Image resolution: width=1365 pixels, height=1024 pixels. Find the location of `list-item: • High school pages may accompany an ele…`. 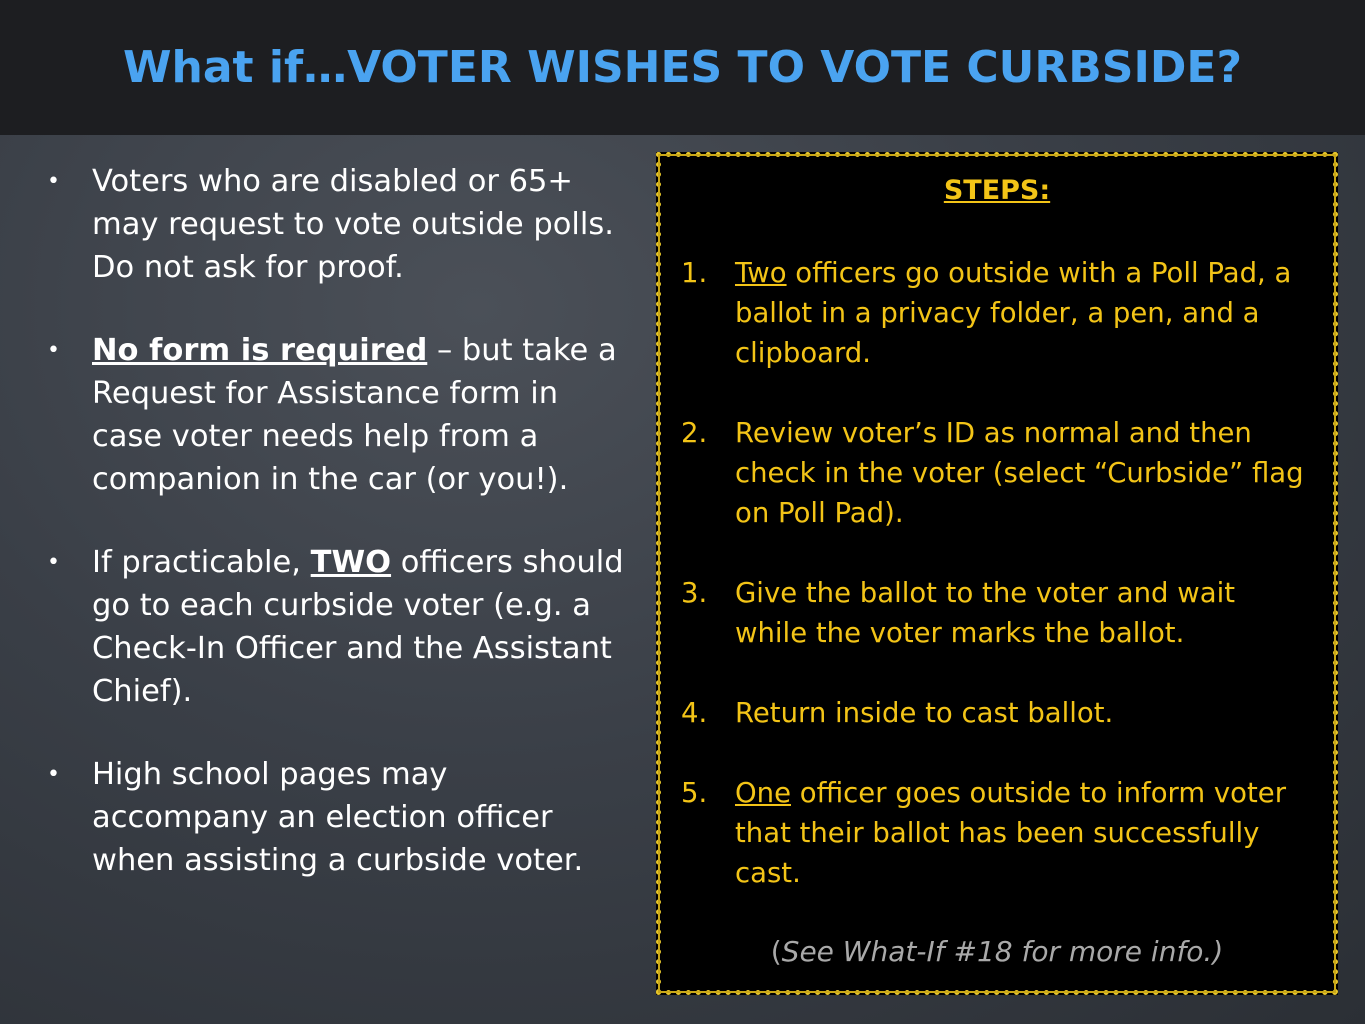

list-item: • High school pages may accompany an ele… is located at coordinates (337, 817).